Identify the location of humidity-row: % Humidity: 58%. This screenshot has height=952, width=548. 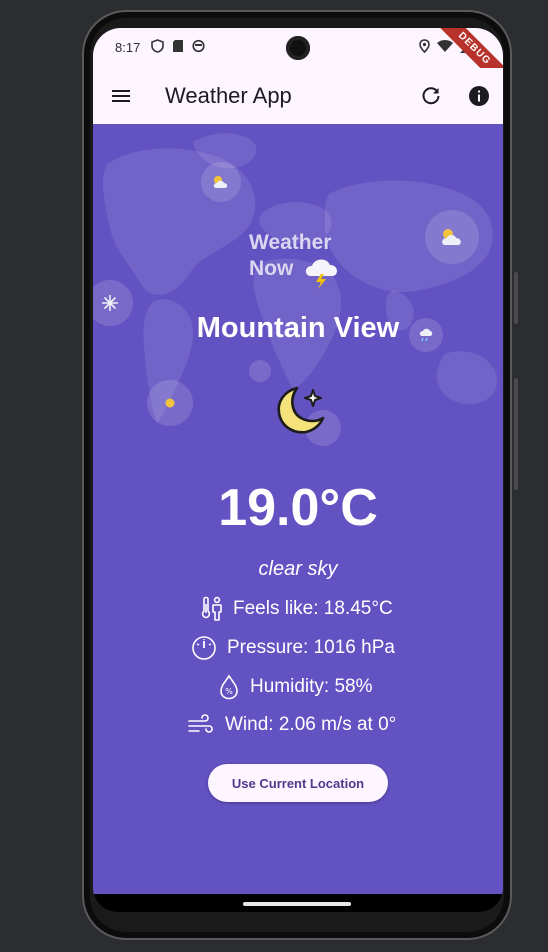
(295, 687).